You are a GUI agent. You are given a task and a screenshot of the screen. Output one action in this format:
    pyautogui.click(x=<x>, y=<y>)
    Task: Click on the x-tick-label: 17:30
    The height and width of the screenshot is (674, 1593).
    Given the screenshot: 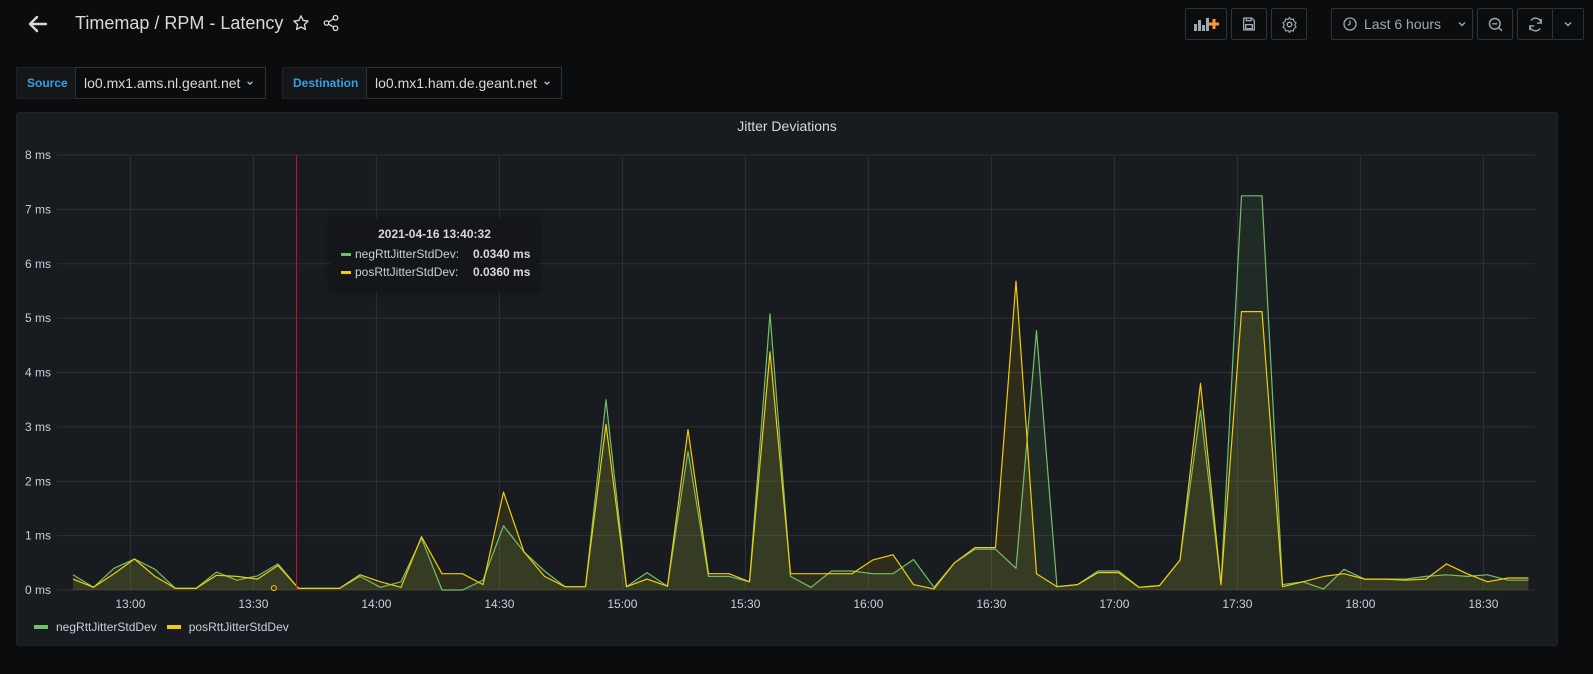 What is the action you would take?
    pyautogui.click(x=1237, y=604)
    